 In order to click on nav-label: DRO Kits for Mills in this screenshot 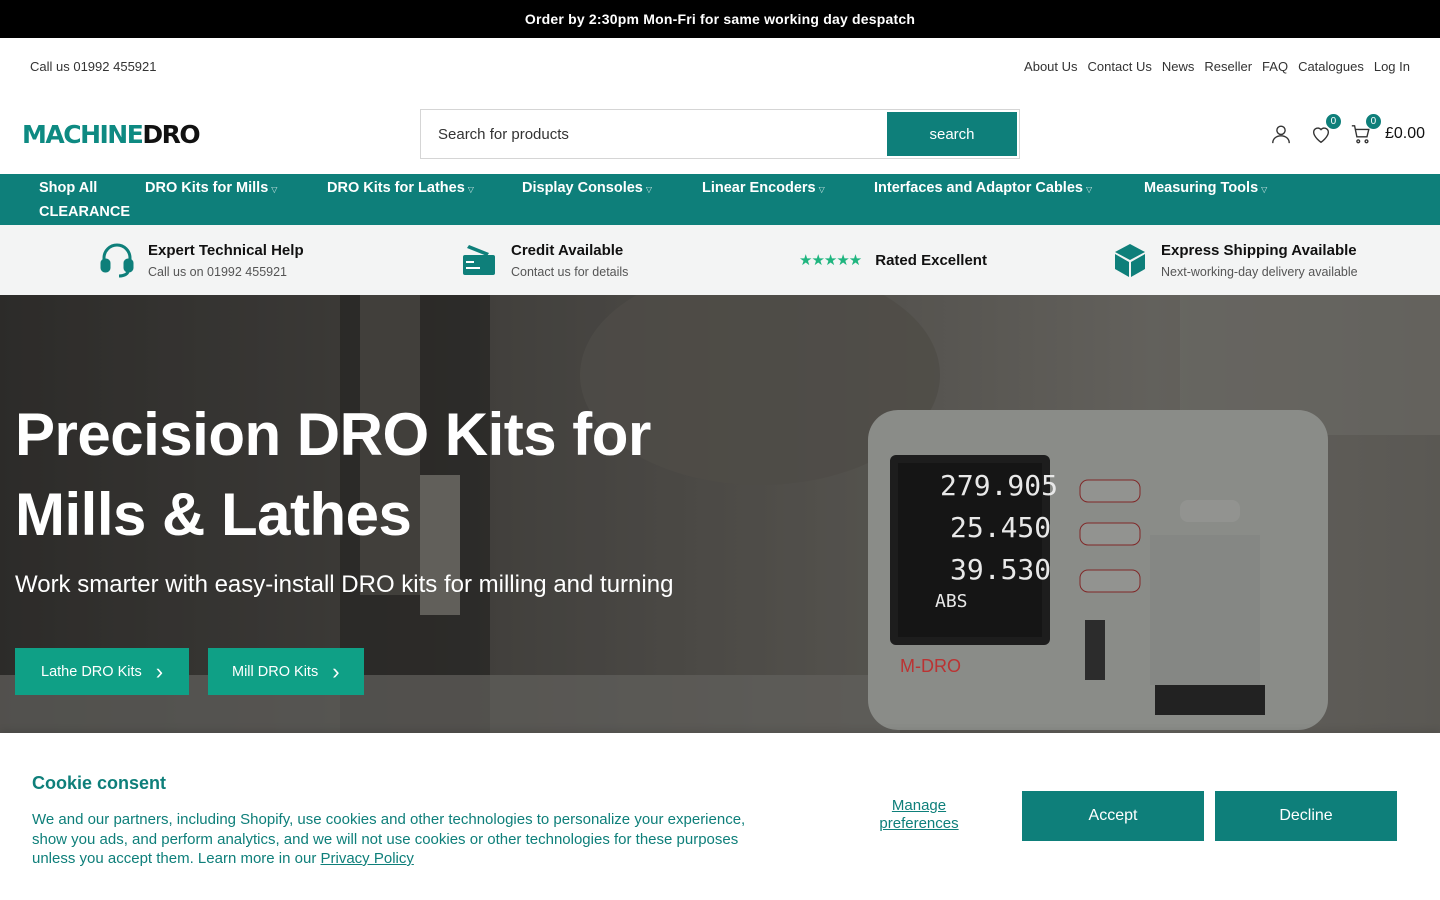, I will do `click(207, 188)`.